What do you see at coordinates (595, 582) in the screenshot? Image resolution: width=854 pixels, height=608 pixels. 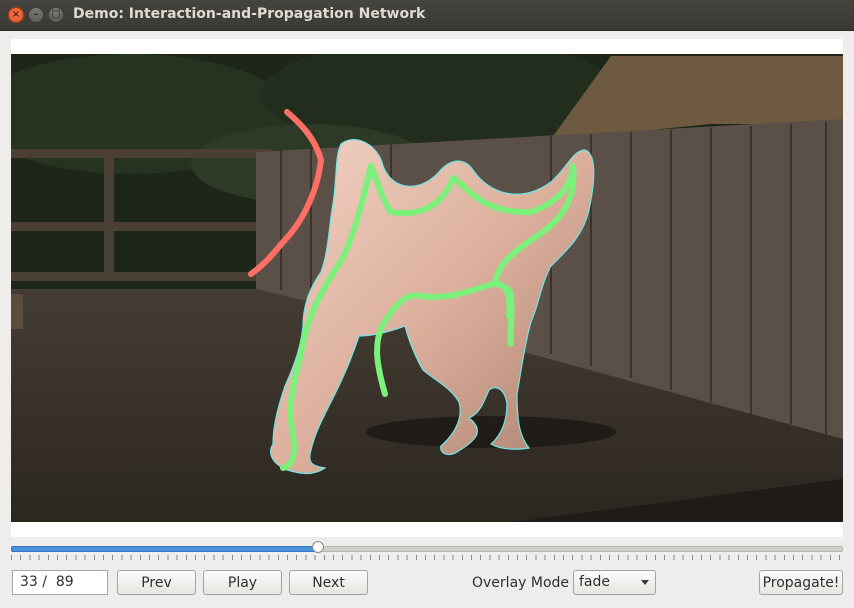 I see `overlay-mode-value: fade` at bounding box center [595, 582].